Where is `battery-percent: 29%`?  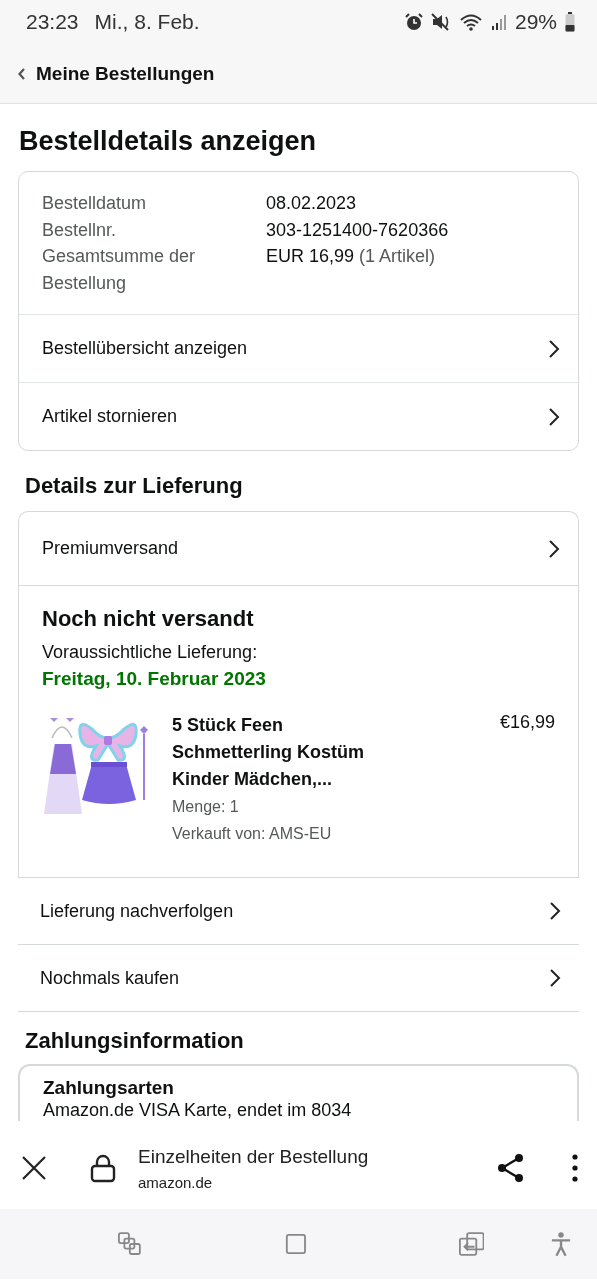
battery-percent: 29% is located at coordinates (535, 22).